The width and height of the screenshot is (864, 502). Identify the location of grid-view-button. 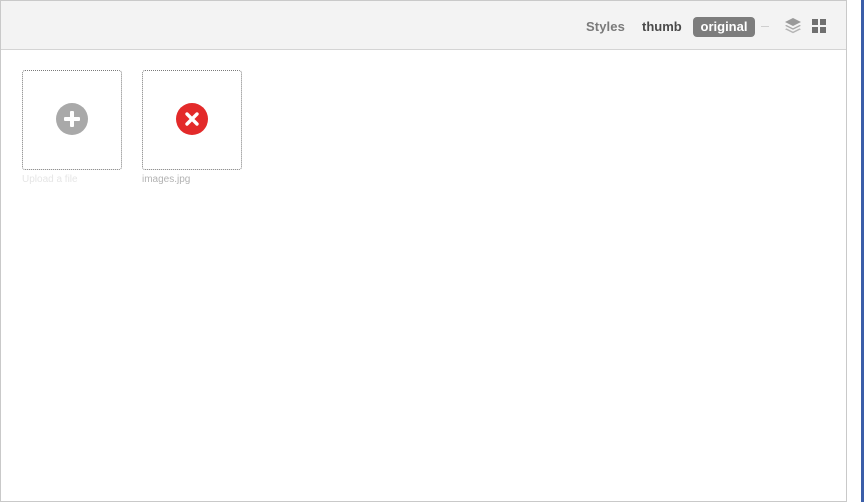
(819, 26).